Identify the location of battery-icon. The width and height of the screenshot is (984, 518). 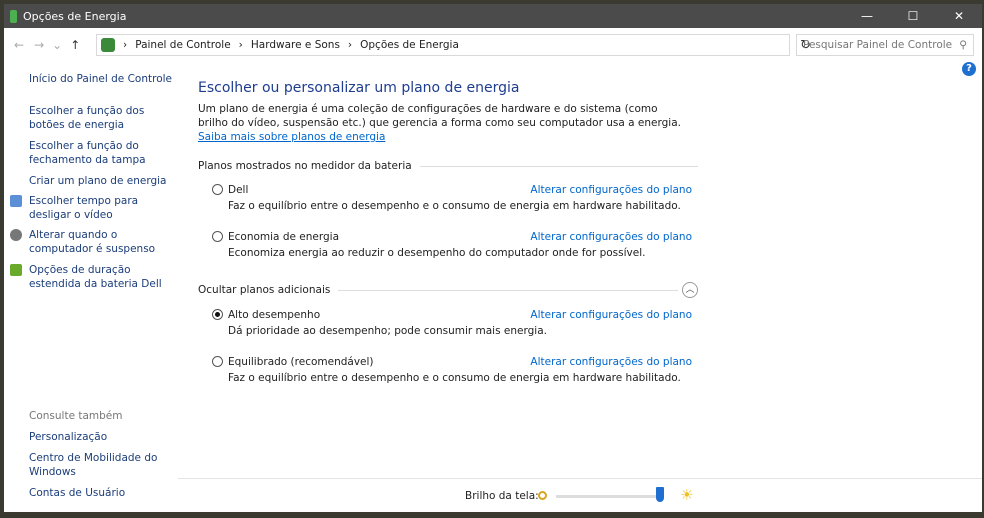
(13, 16).